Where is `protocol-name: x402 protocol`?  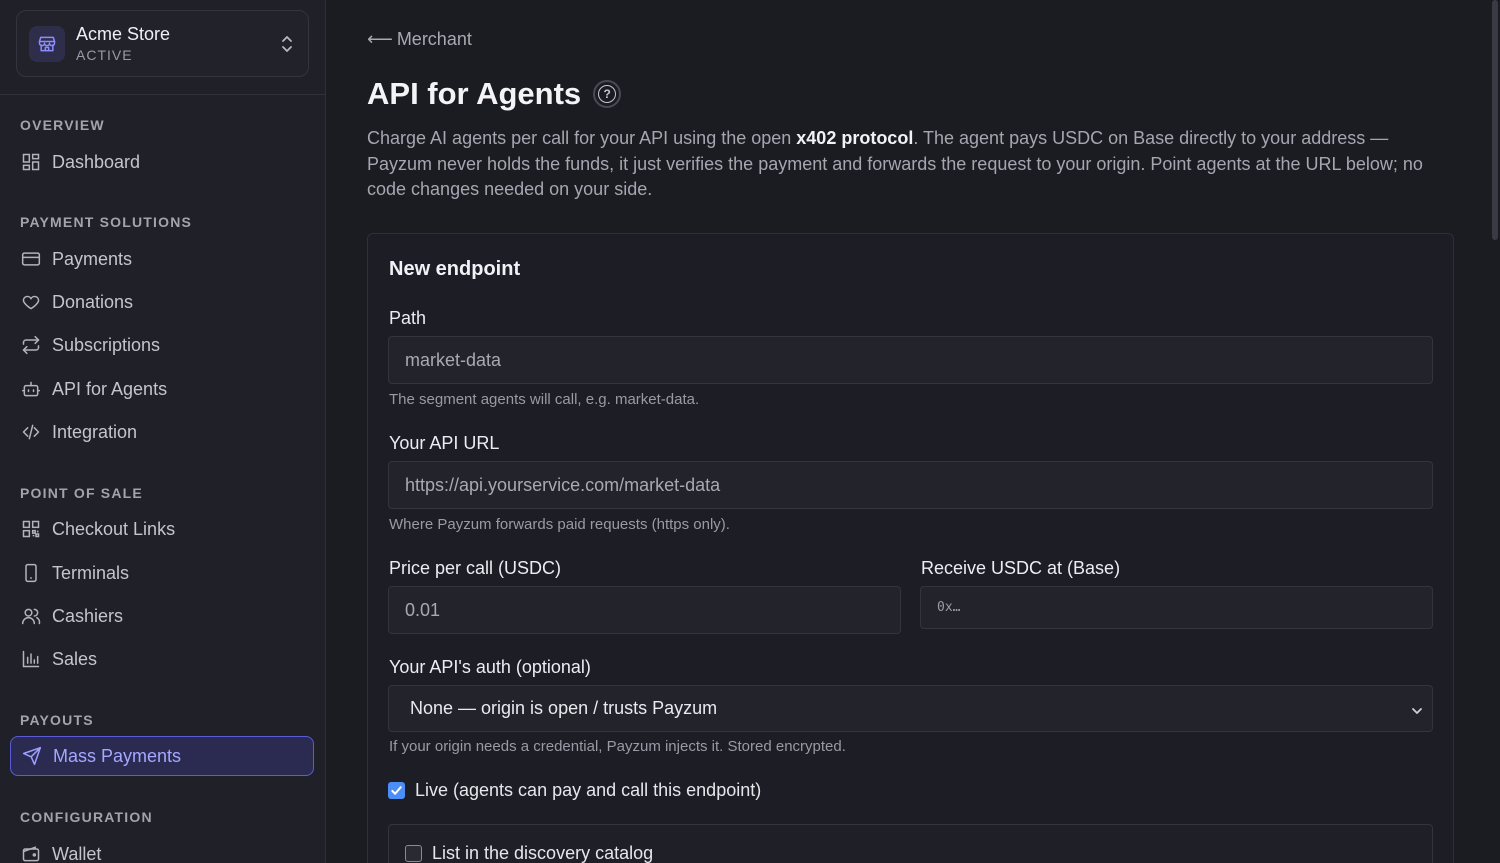
protocol-name: x402 protocol is located at coordinates (855, 138).